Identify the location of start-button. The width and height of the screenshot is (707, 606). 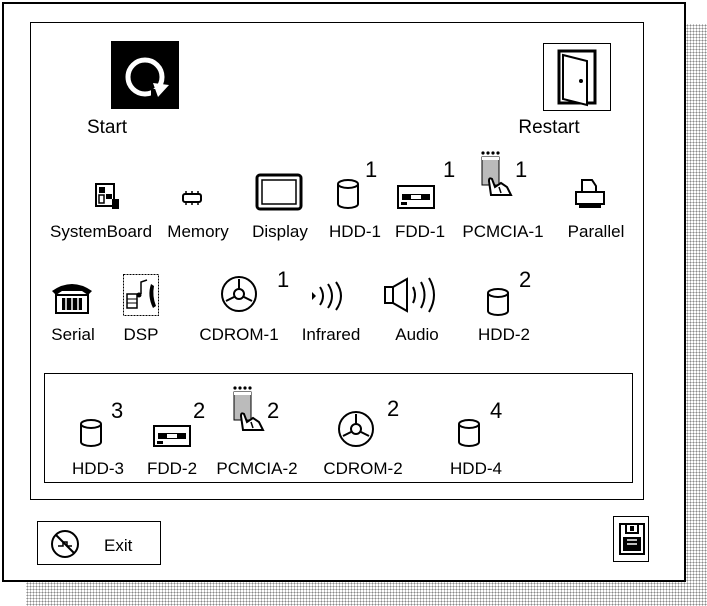
(128, 75).